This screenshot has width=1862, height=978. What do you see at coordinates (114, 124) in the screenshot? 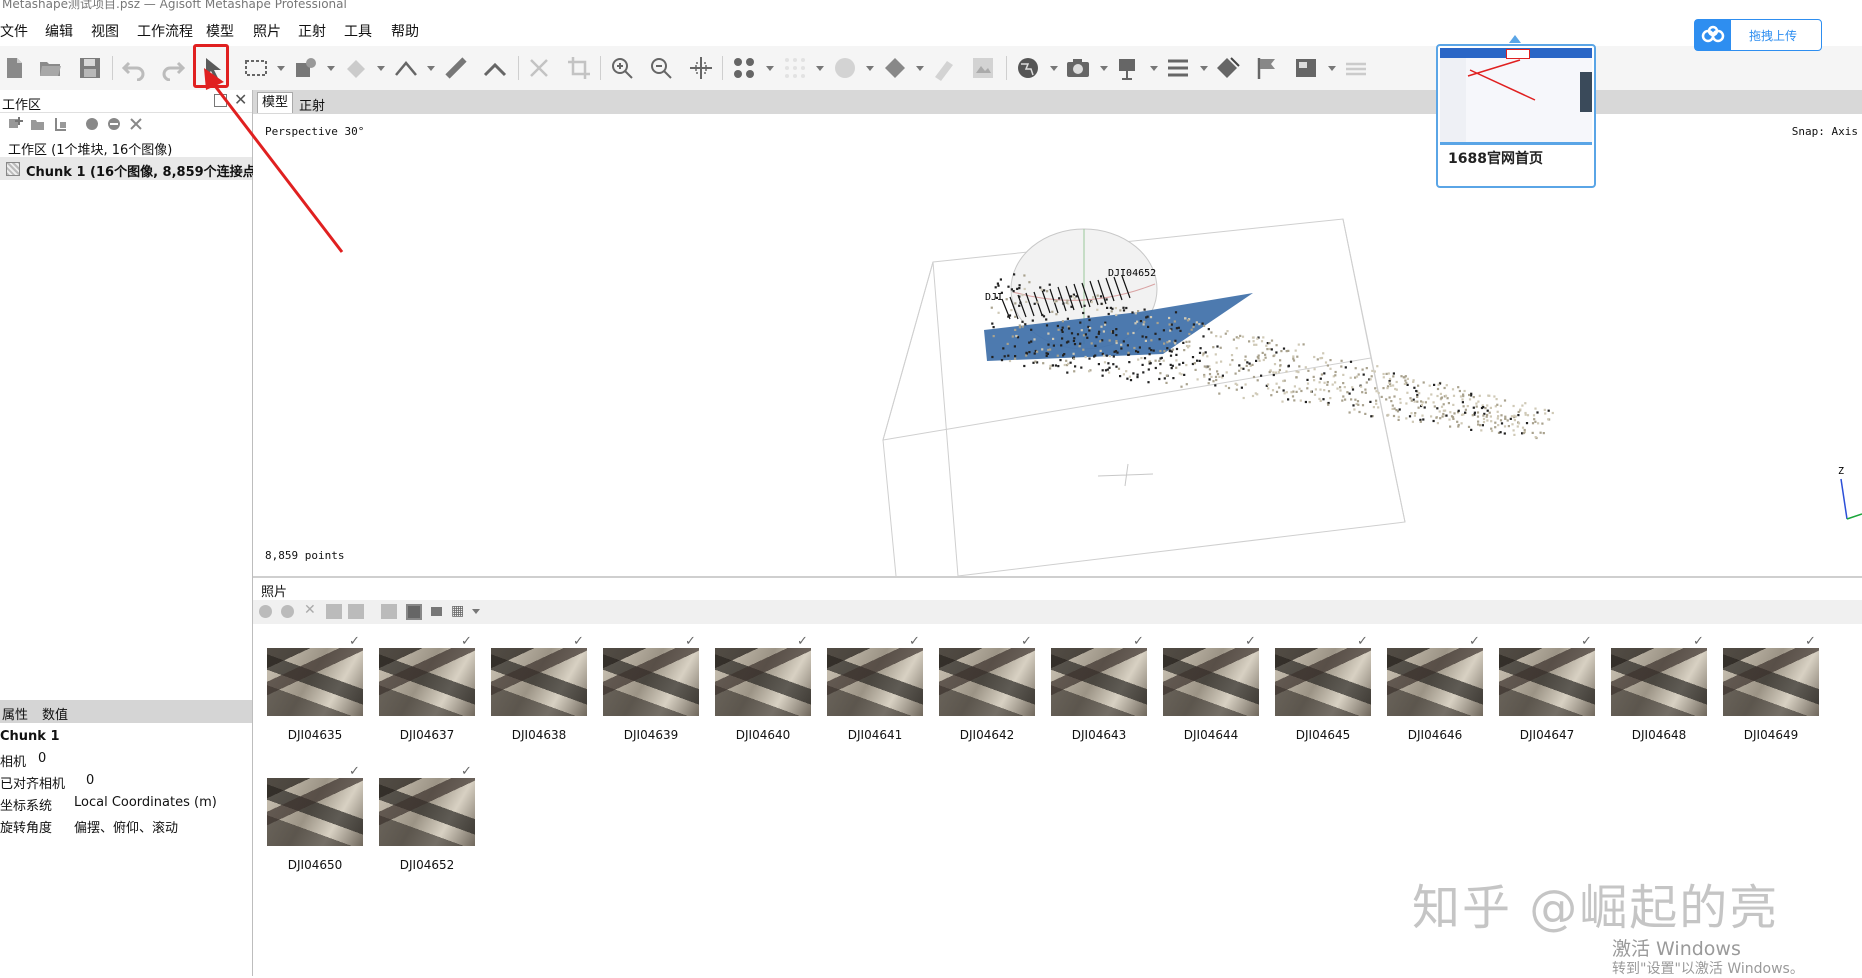
I see `disable-icon` at bounding box center [114, 124].